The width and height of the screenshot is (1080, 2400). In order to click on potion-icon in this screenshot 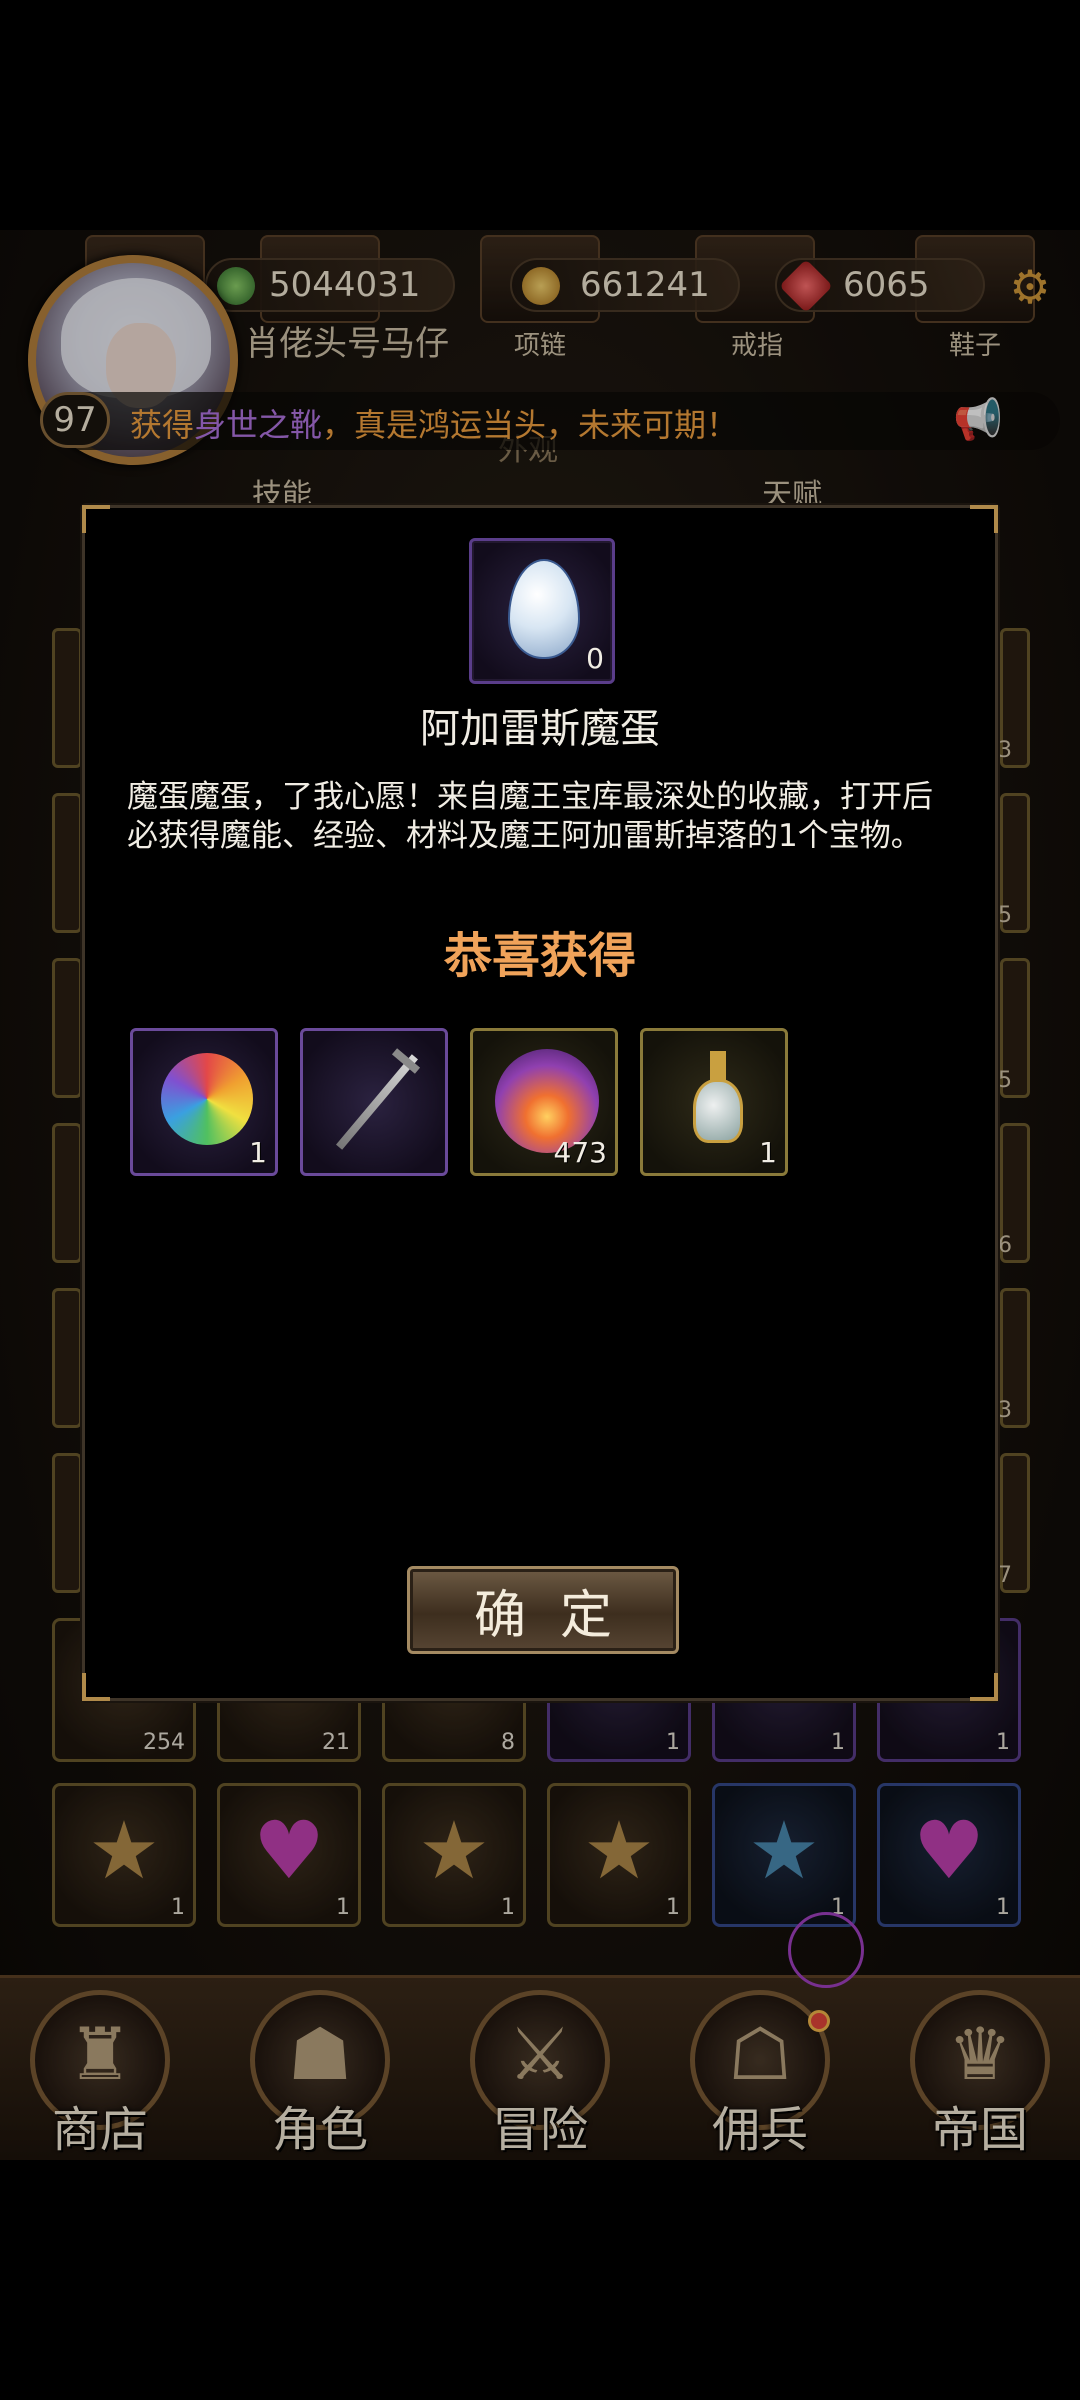, I will do `click(718, 1101)`.